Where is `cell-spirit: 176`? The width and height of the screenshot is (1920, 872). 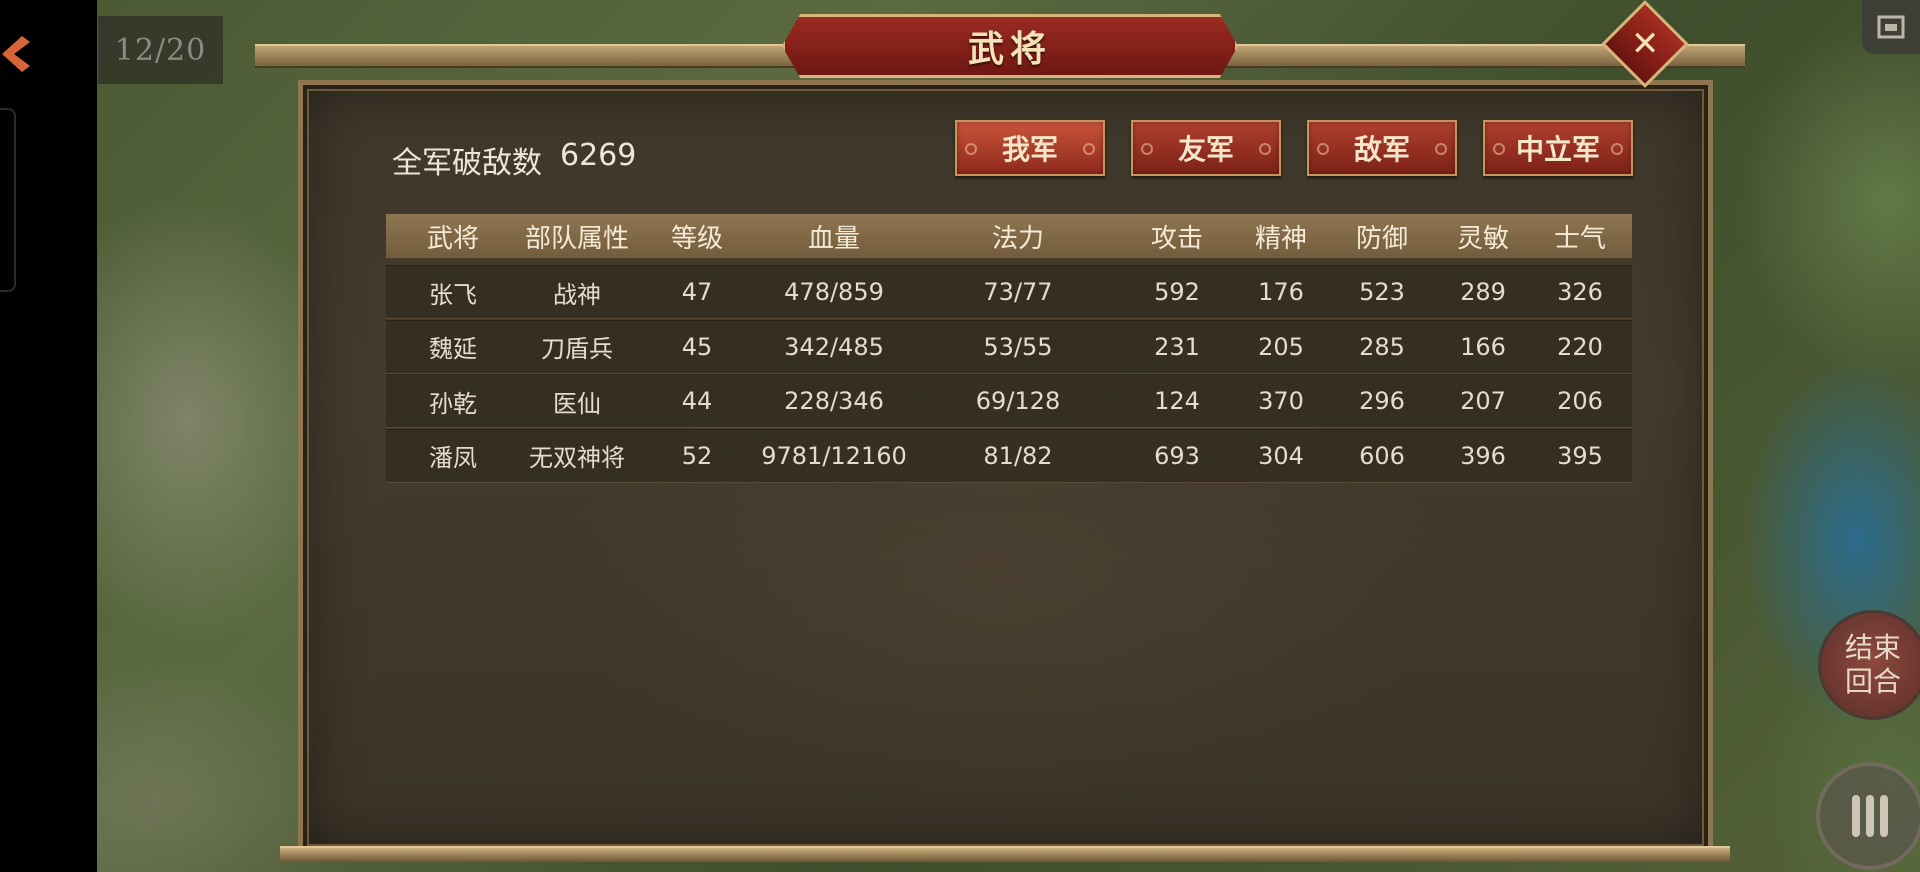
cell-spirit: 176 is located at coordinates (1281, 292).